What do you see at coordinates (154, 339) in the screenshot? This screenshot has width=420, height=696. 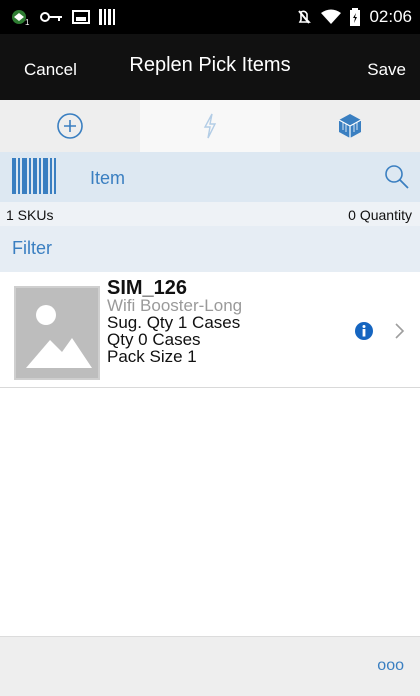 I see `item-qty: Qty 0 Cases` at bounding box center [154, 339].